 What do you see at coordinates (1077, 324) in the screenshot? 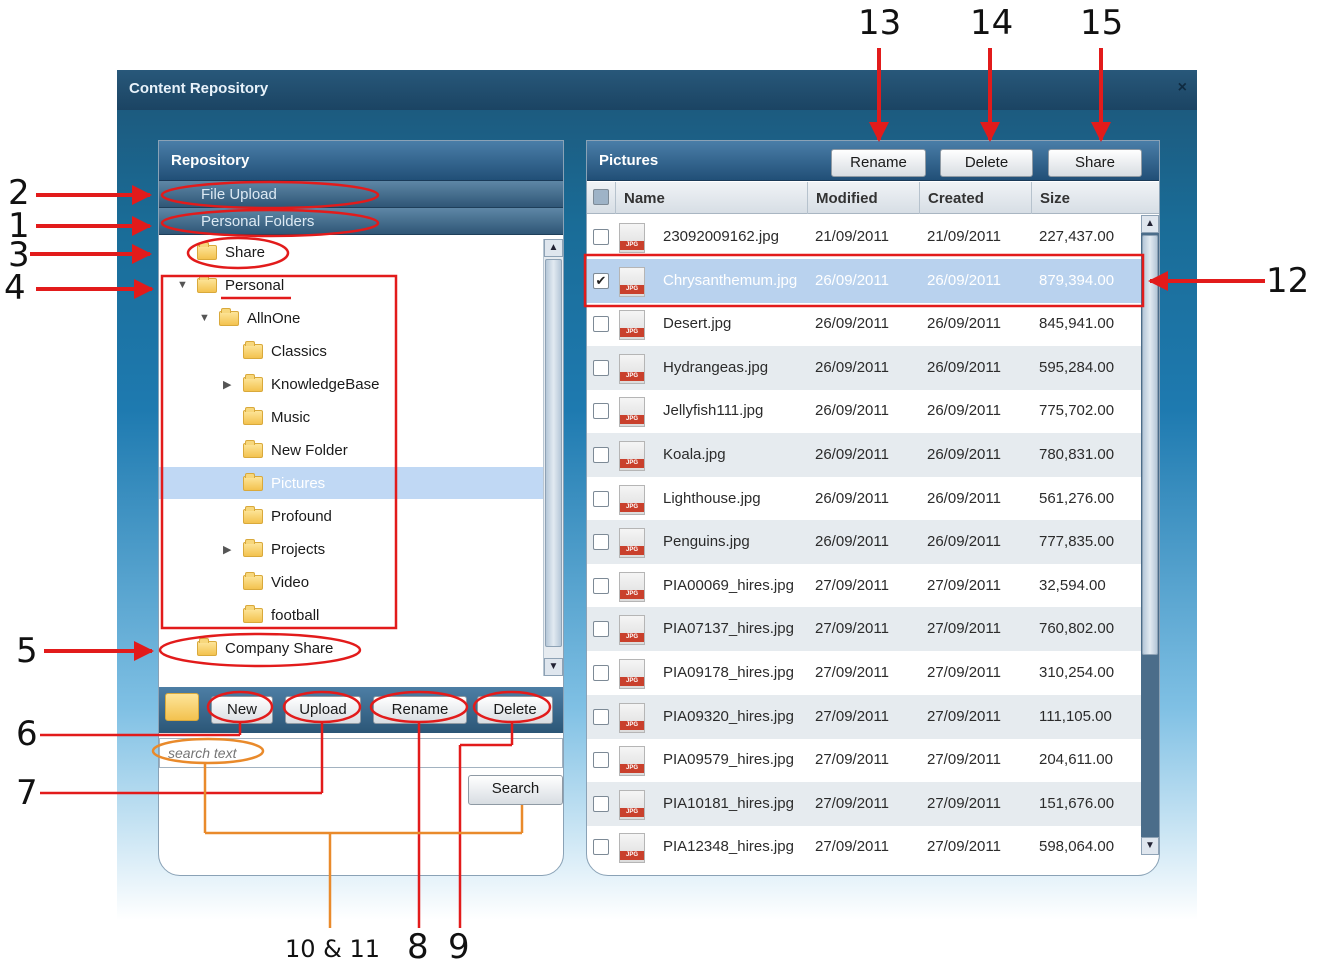
I see `cell-size: 845,941.00` at bounding box center [1077, 324].